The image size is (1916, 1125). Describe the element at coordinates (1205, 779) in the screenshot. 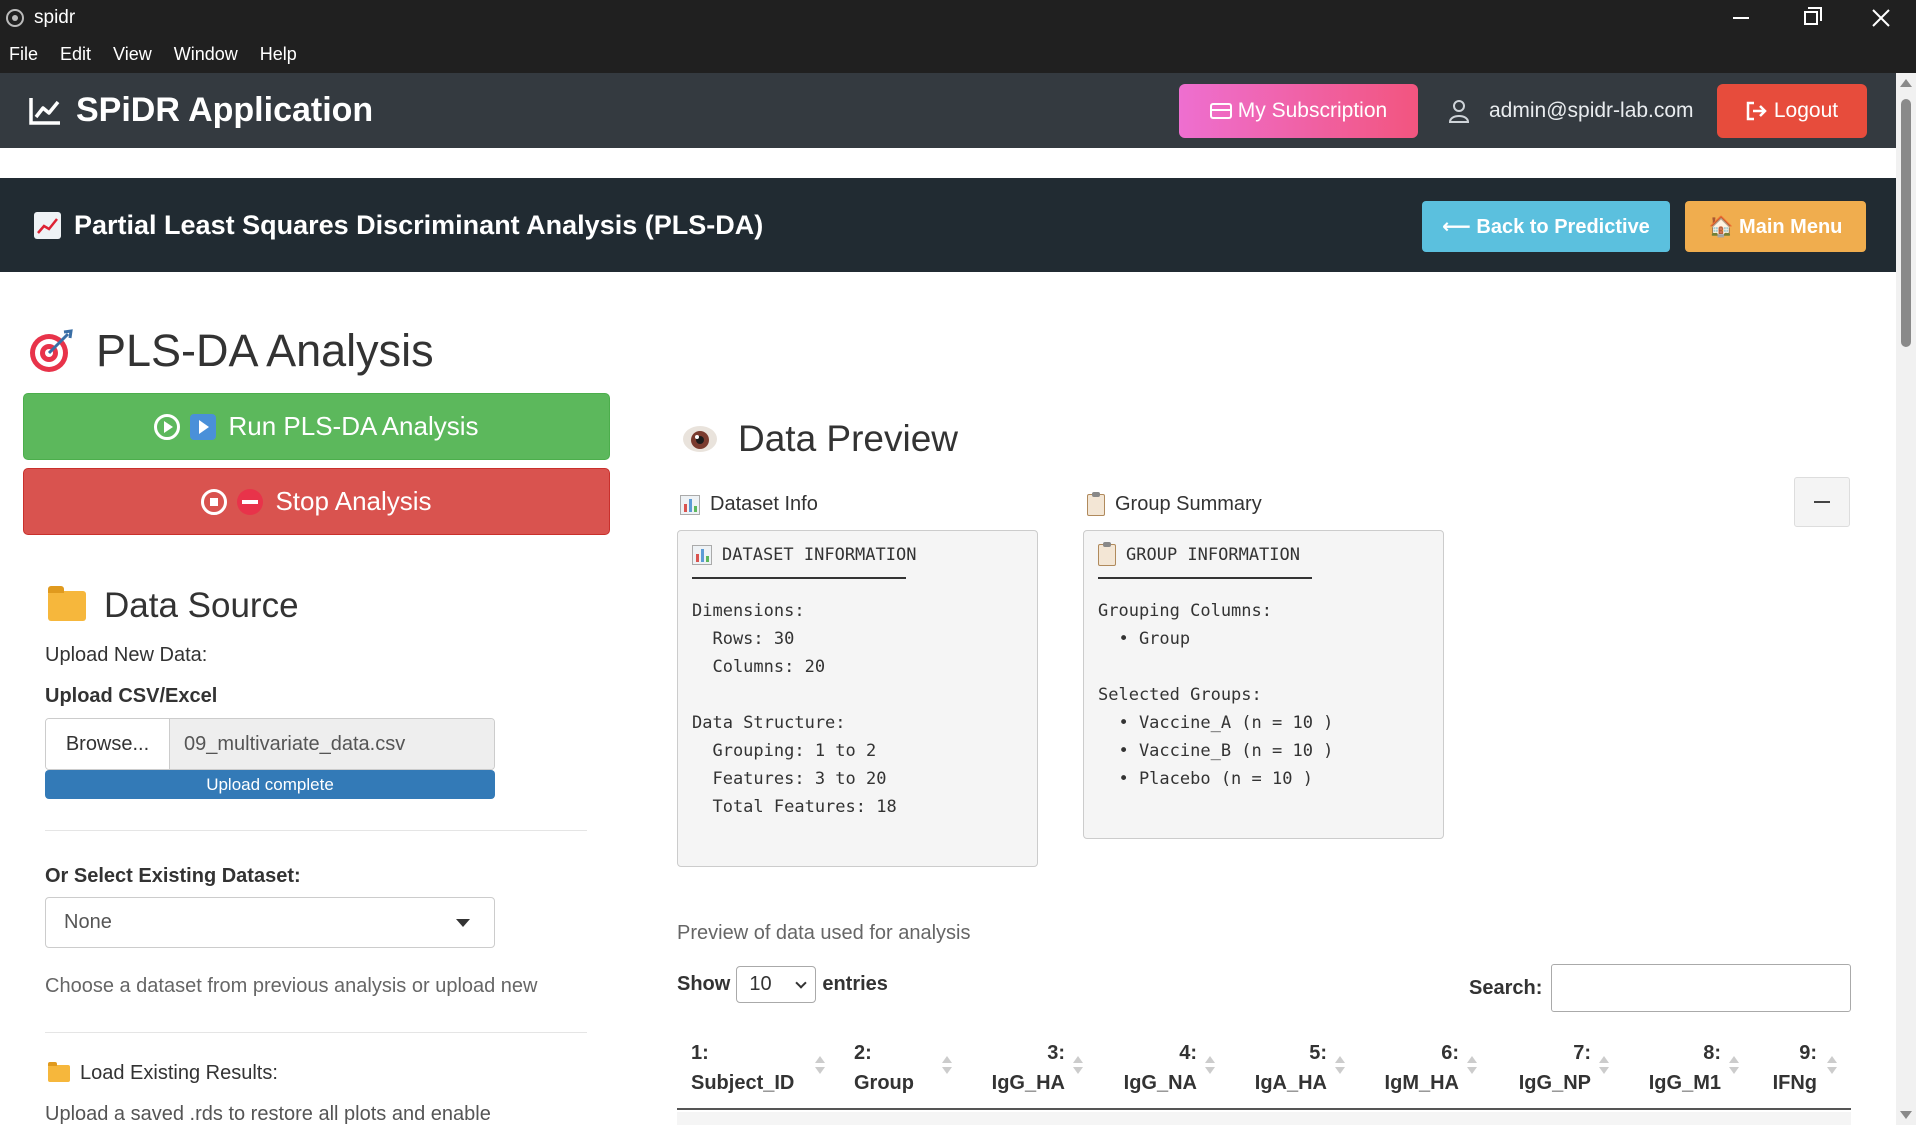

I see `group-info-line: • Placebo (n = 10 )` at that location.